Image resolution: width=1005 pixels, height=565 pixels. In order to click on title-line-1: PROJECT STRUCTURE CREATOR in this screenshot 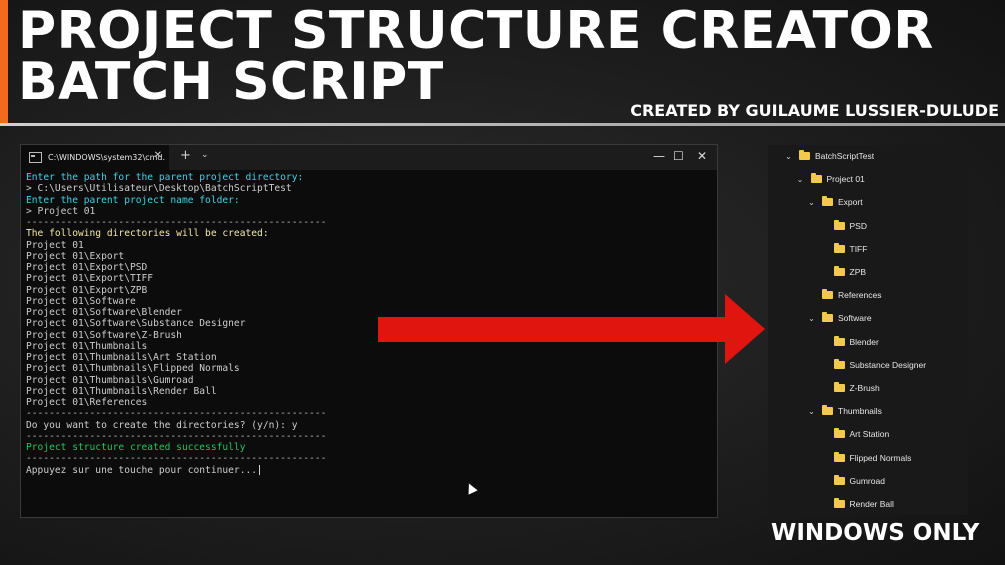, I will do `click(476, 31)`.